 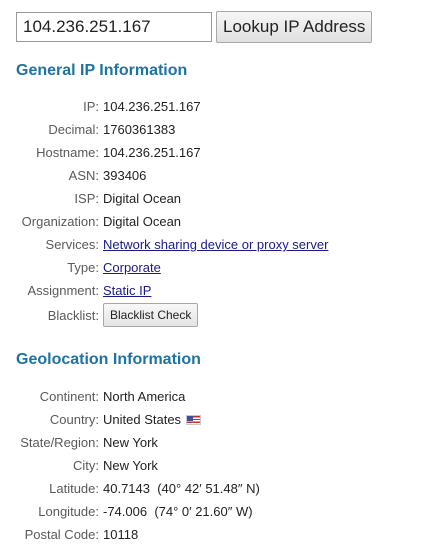 I want to click on isp-value: Digital Ocean, so click(x=142, y=198).